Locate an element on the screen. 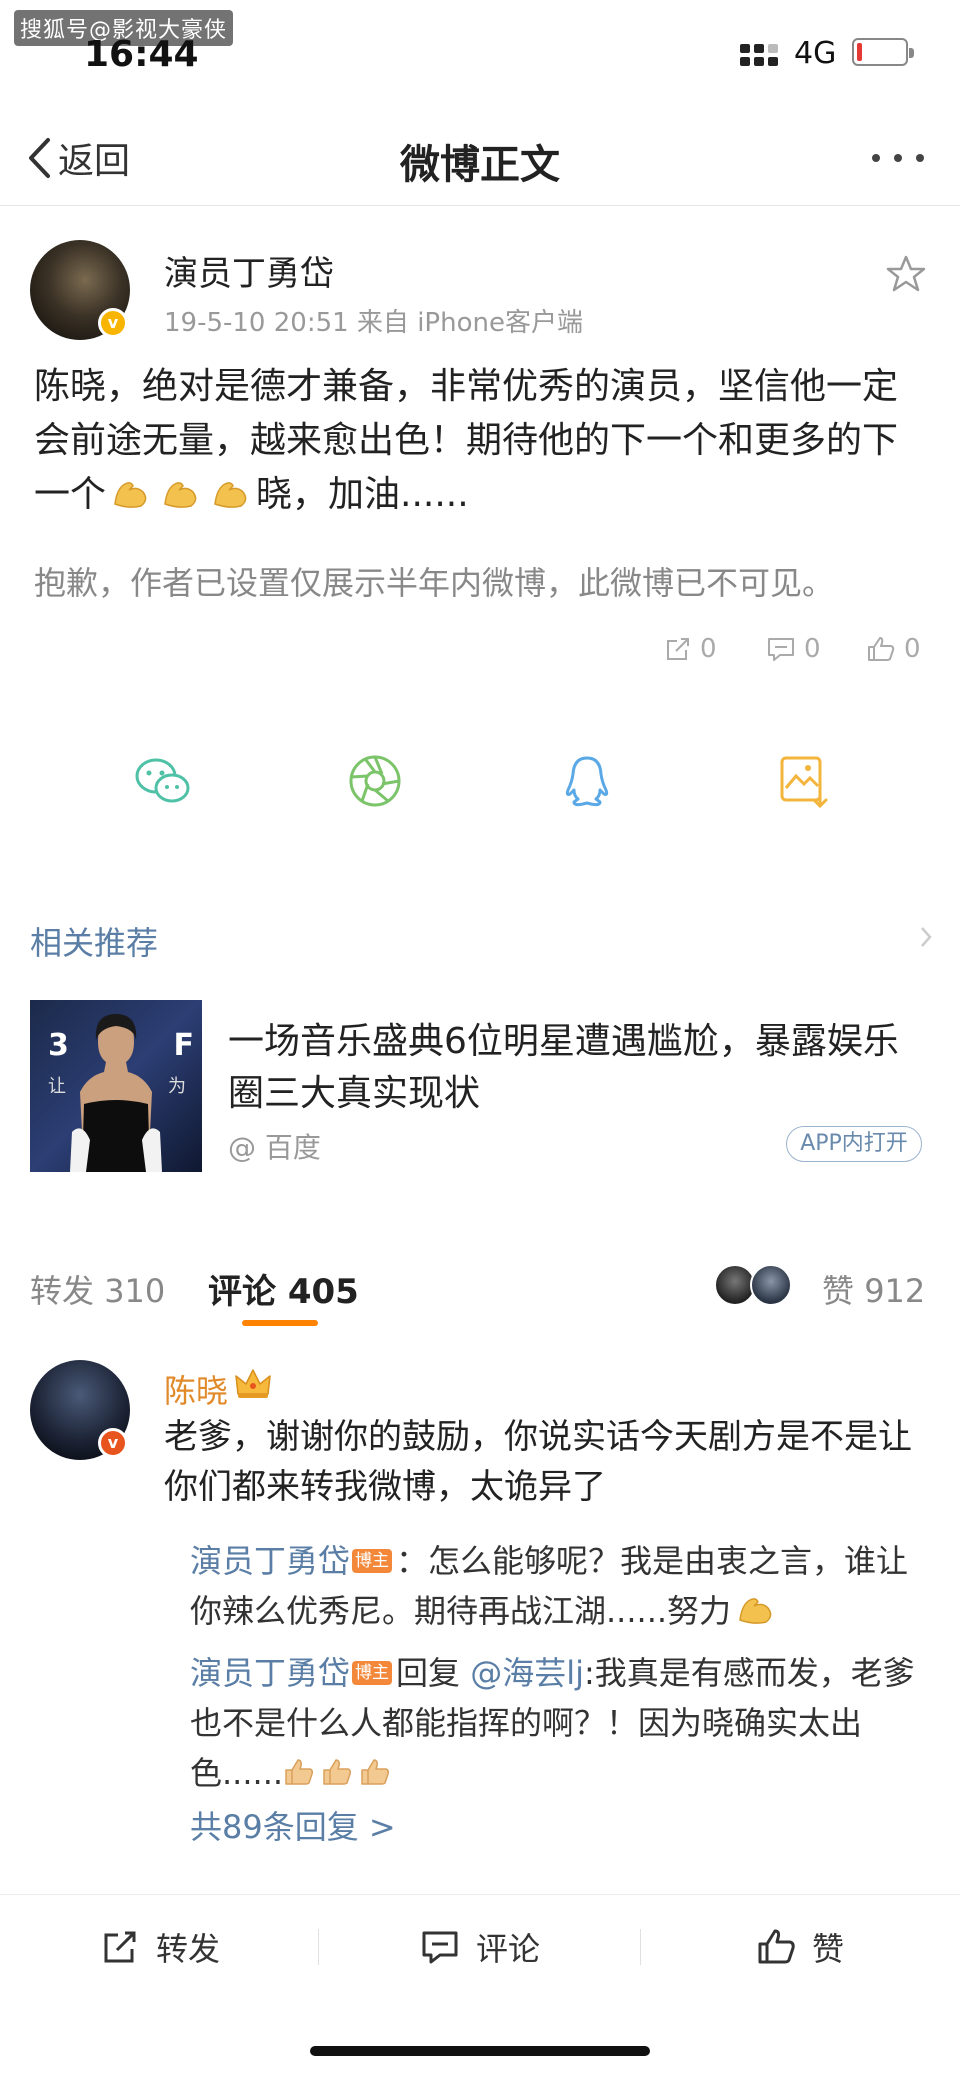 The width and height of the screenshot is (960, 2078). save-image-icon is located at coordinates (803, 781).